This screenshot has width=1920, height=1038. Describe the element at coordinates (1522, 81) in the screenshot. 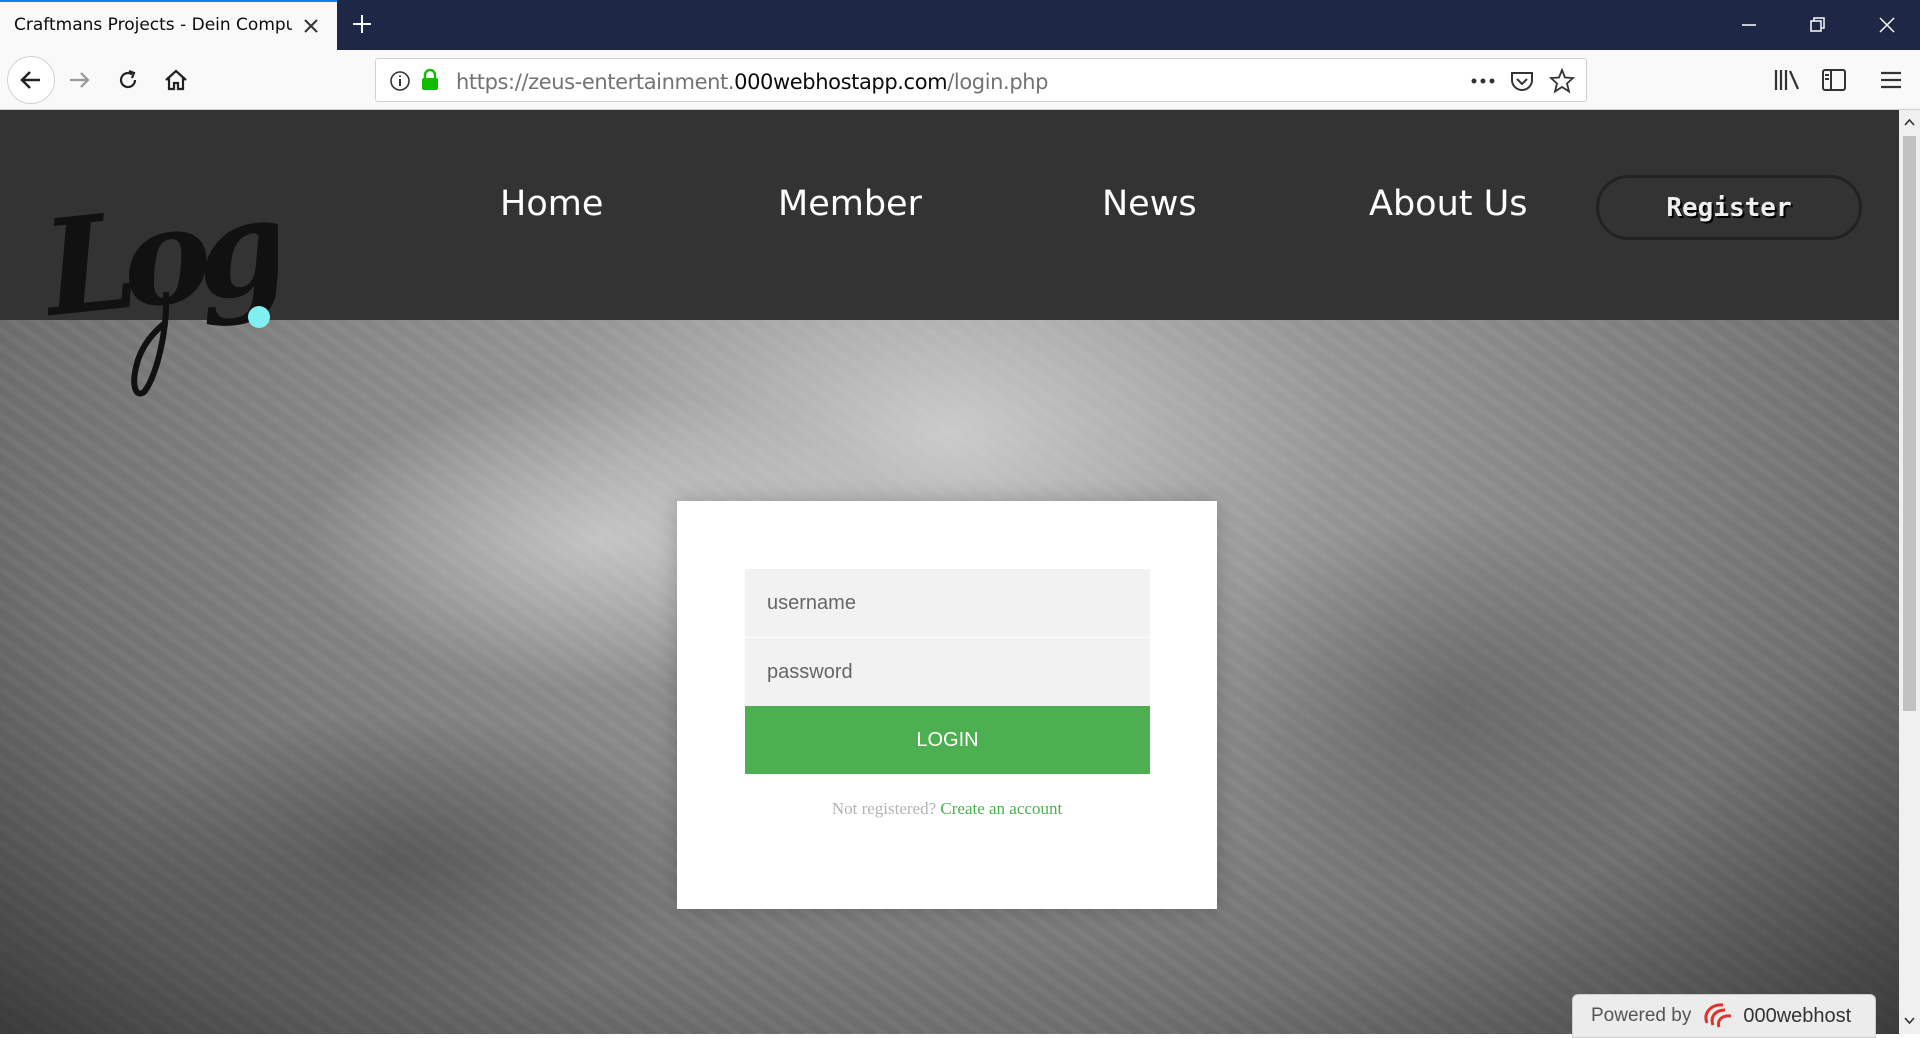

I see `pocket-icon` at that location.